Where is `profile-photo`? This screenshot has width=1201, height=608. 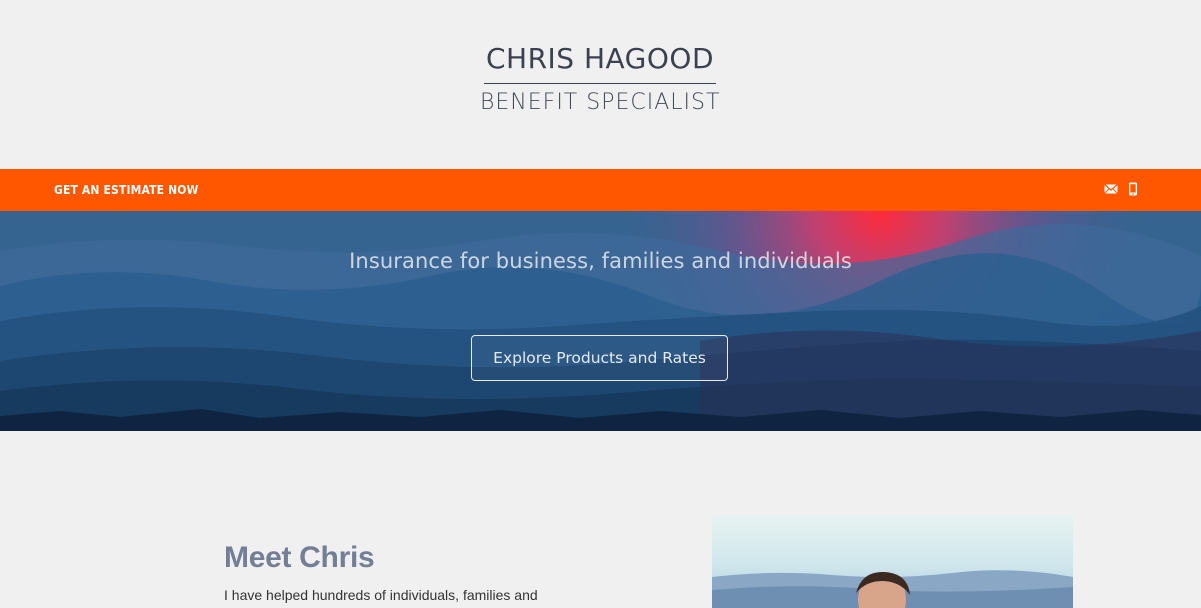
profile-photo is located at coordinates (892, 561).